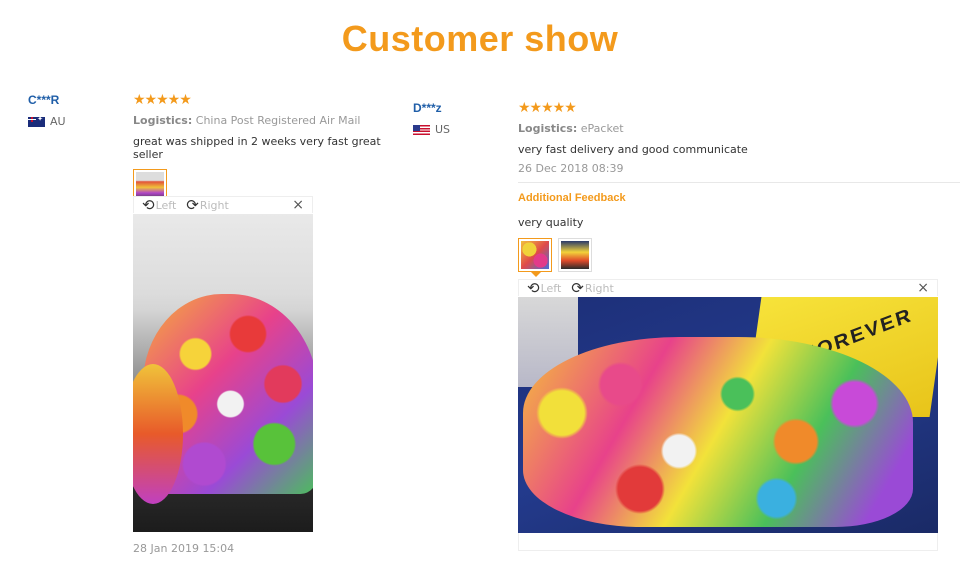 The image size is (960, 586). Describe the element at coordinates (728, 542) in the screenshot. I see `viewer-footer` at that location.